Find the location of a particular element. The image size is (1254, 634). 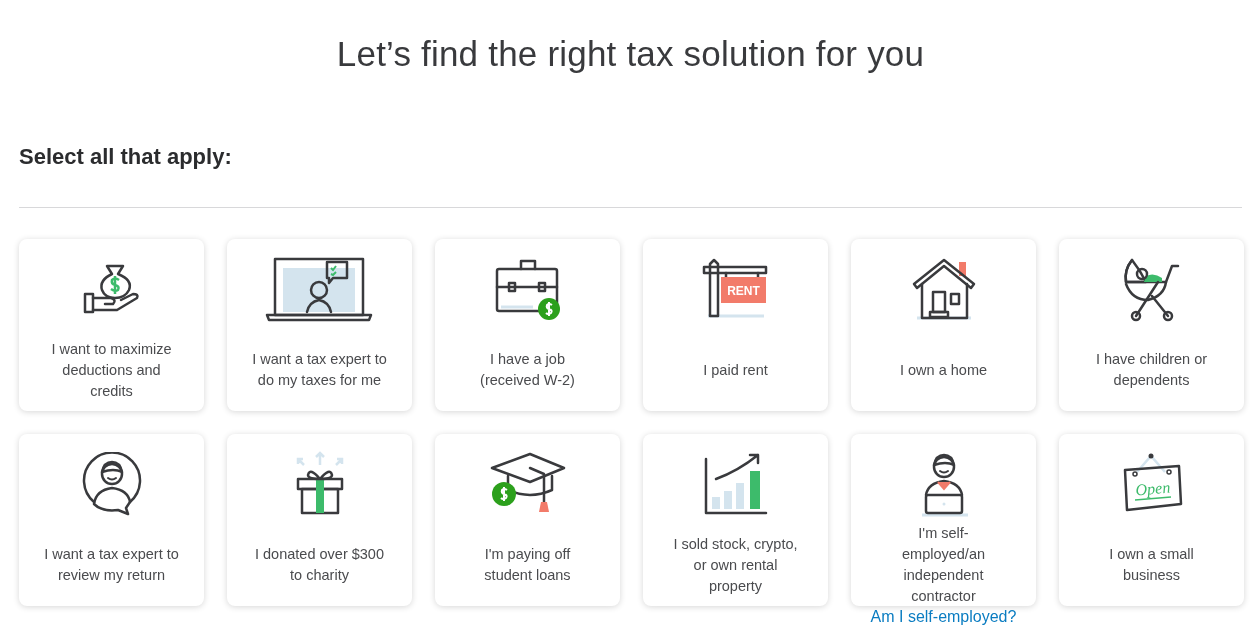

open-sign-icon is located at coordinates (1152, 482).